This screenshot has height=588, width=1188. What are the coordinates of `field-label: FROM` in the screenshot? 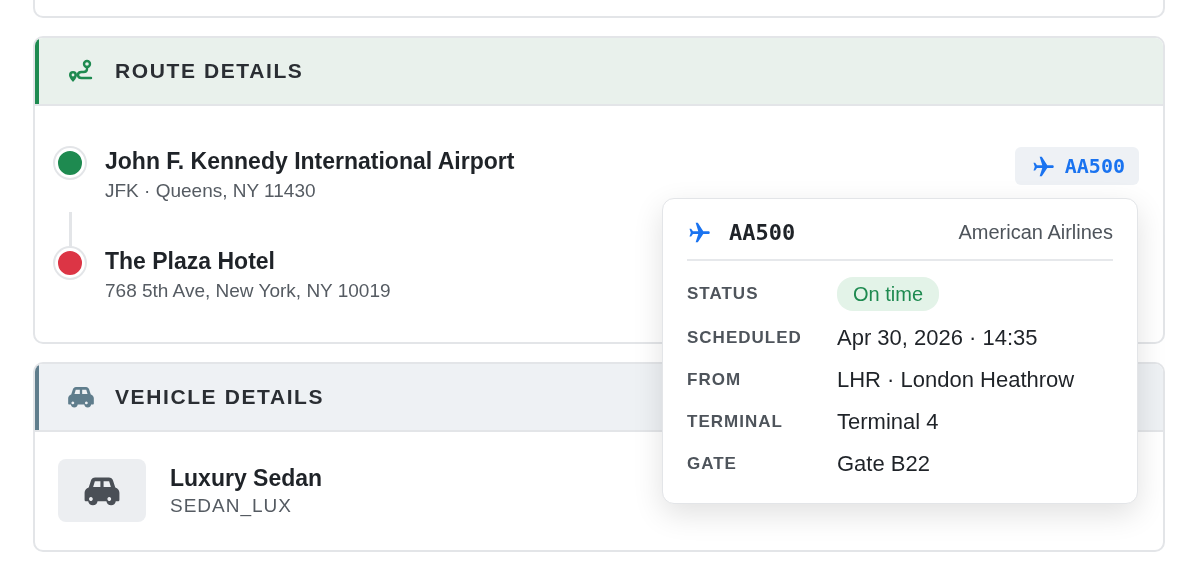 It's located at (715, 380).